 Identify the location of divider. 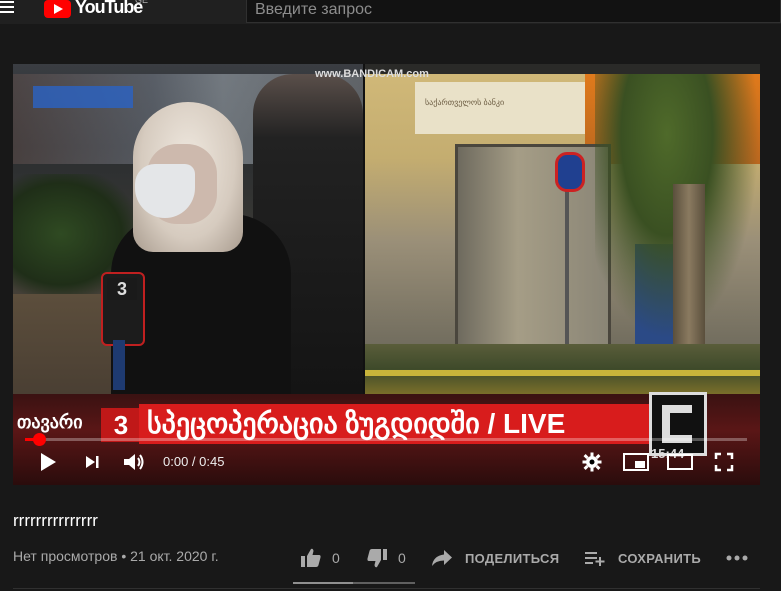
(386, 588).